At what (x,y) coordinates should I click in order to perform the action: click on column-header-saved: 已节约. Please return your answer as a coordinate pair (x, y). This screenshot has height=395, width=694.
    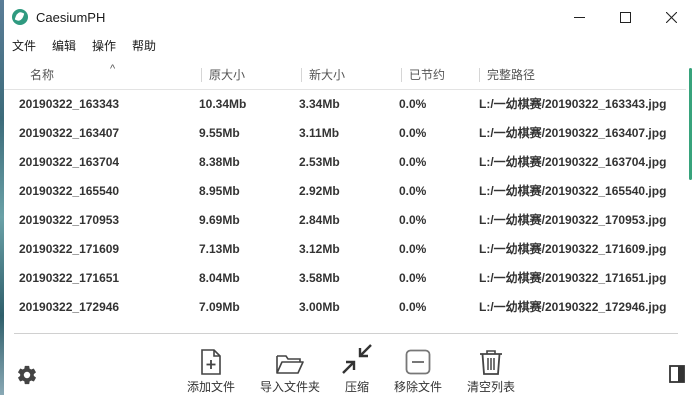
    Looking at the image, I should click on (427, 75).